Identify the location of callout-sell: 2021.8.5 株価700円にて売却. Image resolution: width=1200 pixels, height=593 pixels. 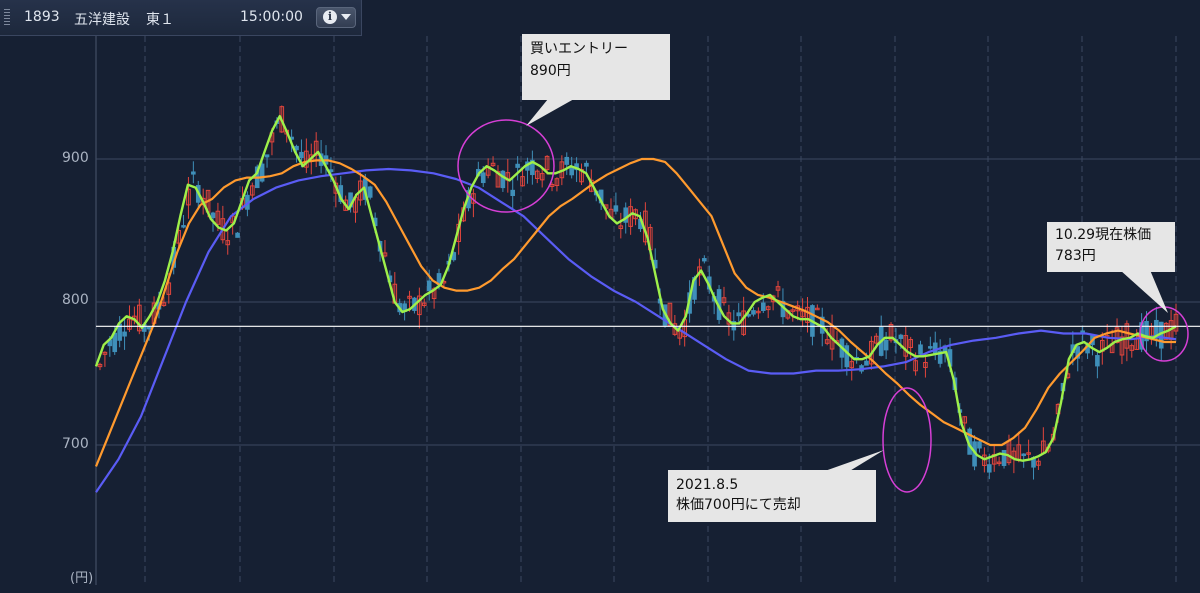
(772, 496).